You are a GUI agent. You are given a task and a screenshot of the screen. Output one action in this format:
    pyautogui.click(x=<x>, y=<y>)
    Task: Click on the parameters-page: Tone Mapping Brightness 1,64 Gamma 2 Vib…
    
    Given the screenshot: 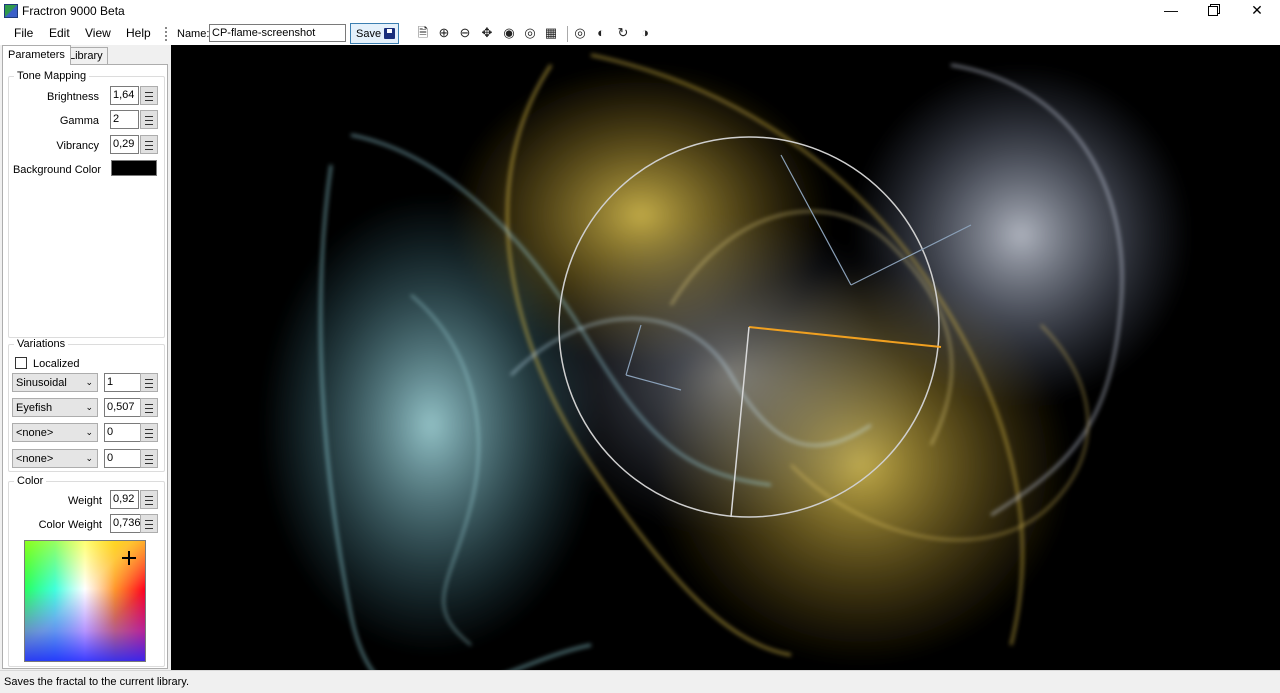 What is the action you would take?
    pyautogui.click(x=85, y=366)
    